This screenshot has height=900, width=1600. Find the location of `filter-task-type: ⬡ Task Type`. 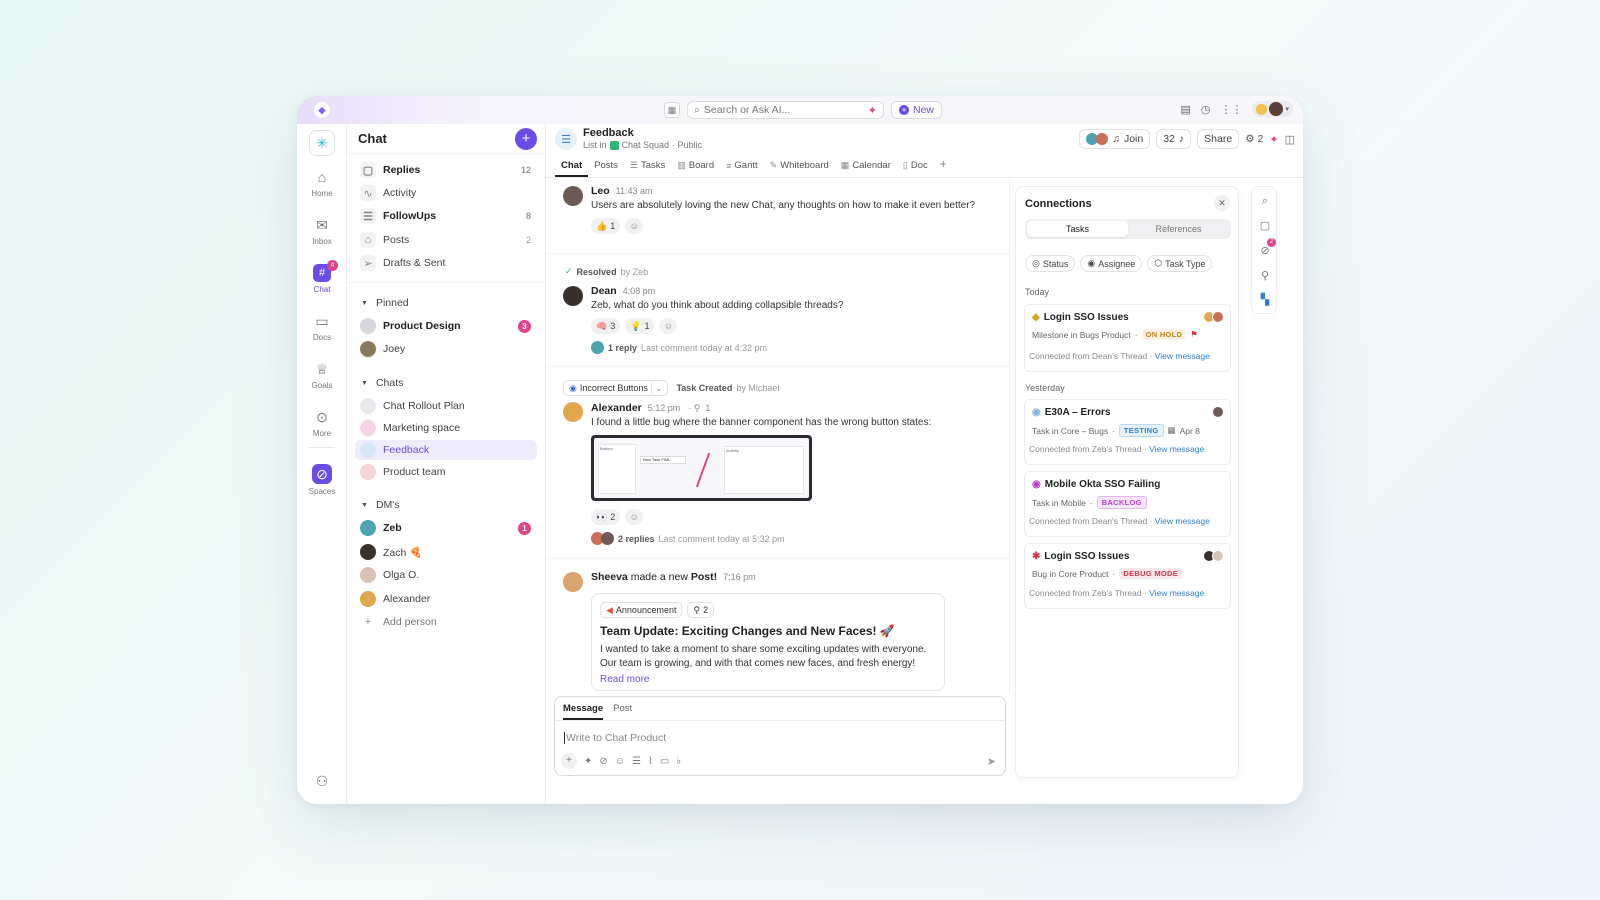

filter-task-type: ⬡ Task Type is located at coordinates (1180, 263).